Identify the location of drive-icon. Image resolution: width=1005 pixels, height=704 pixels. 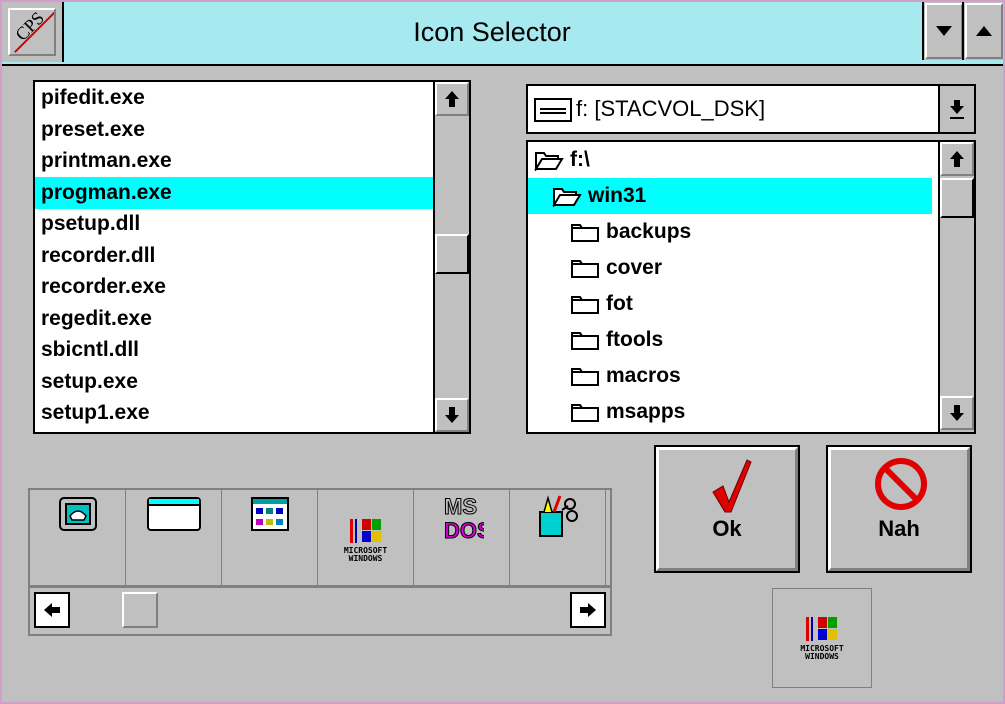
(553, 110).